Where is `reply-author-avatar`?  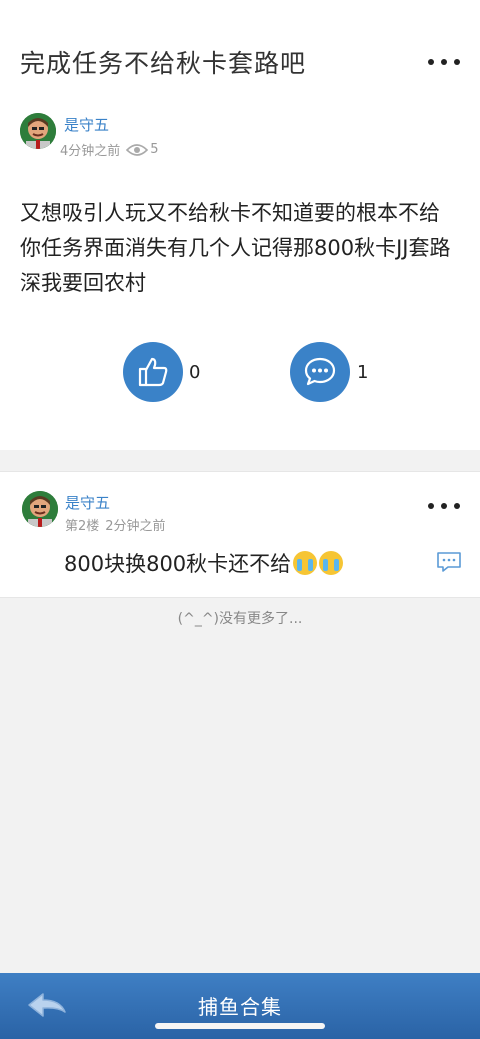
reply-author-avatar is located at coordinates (40, 509).